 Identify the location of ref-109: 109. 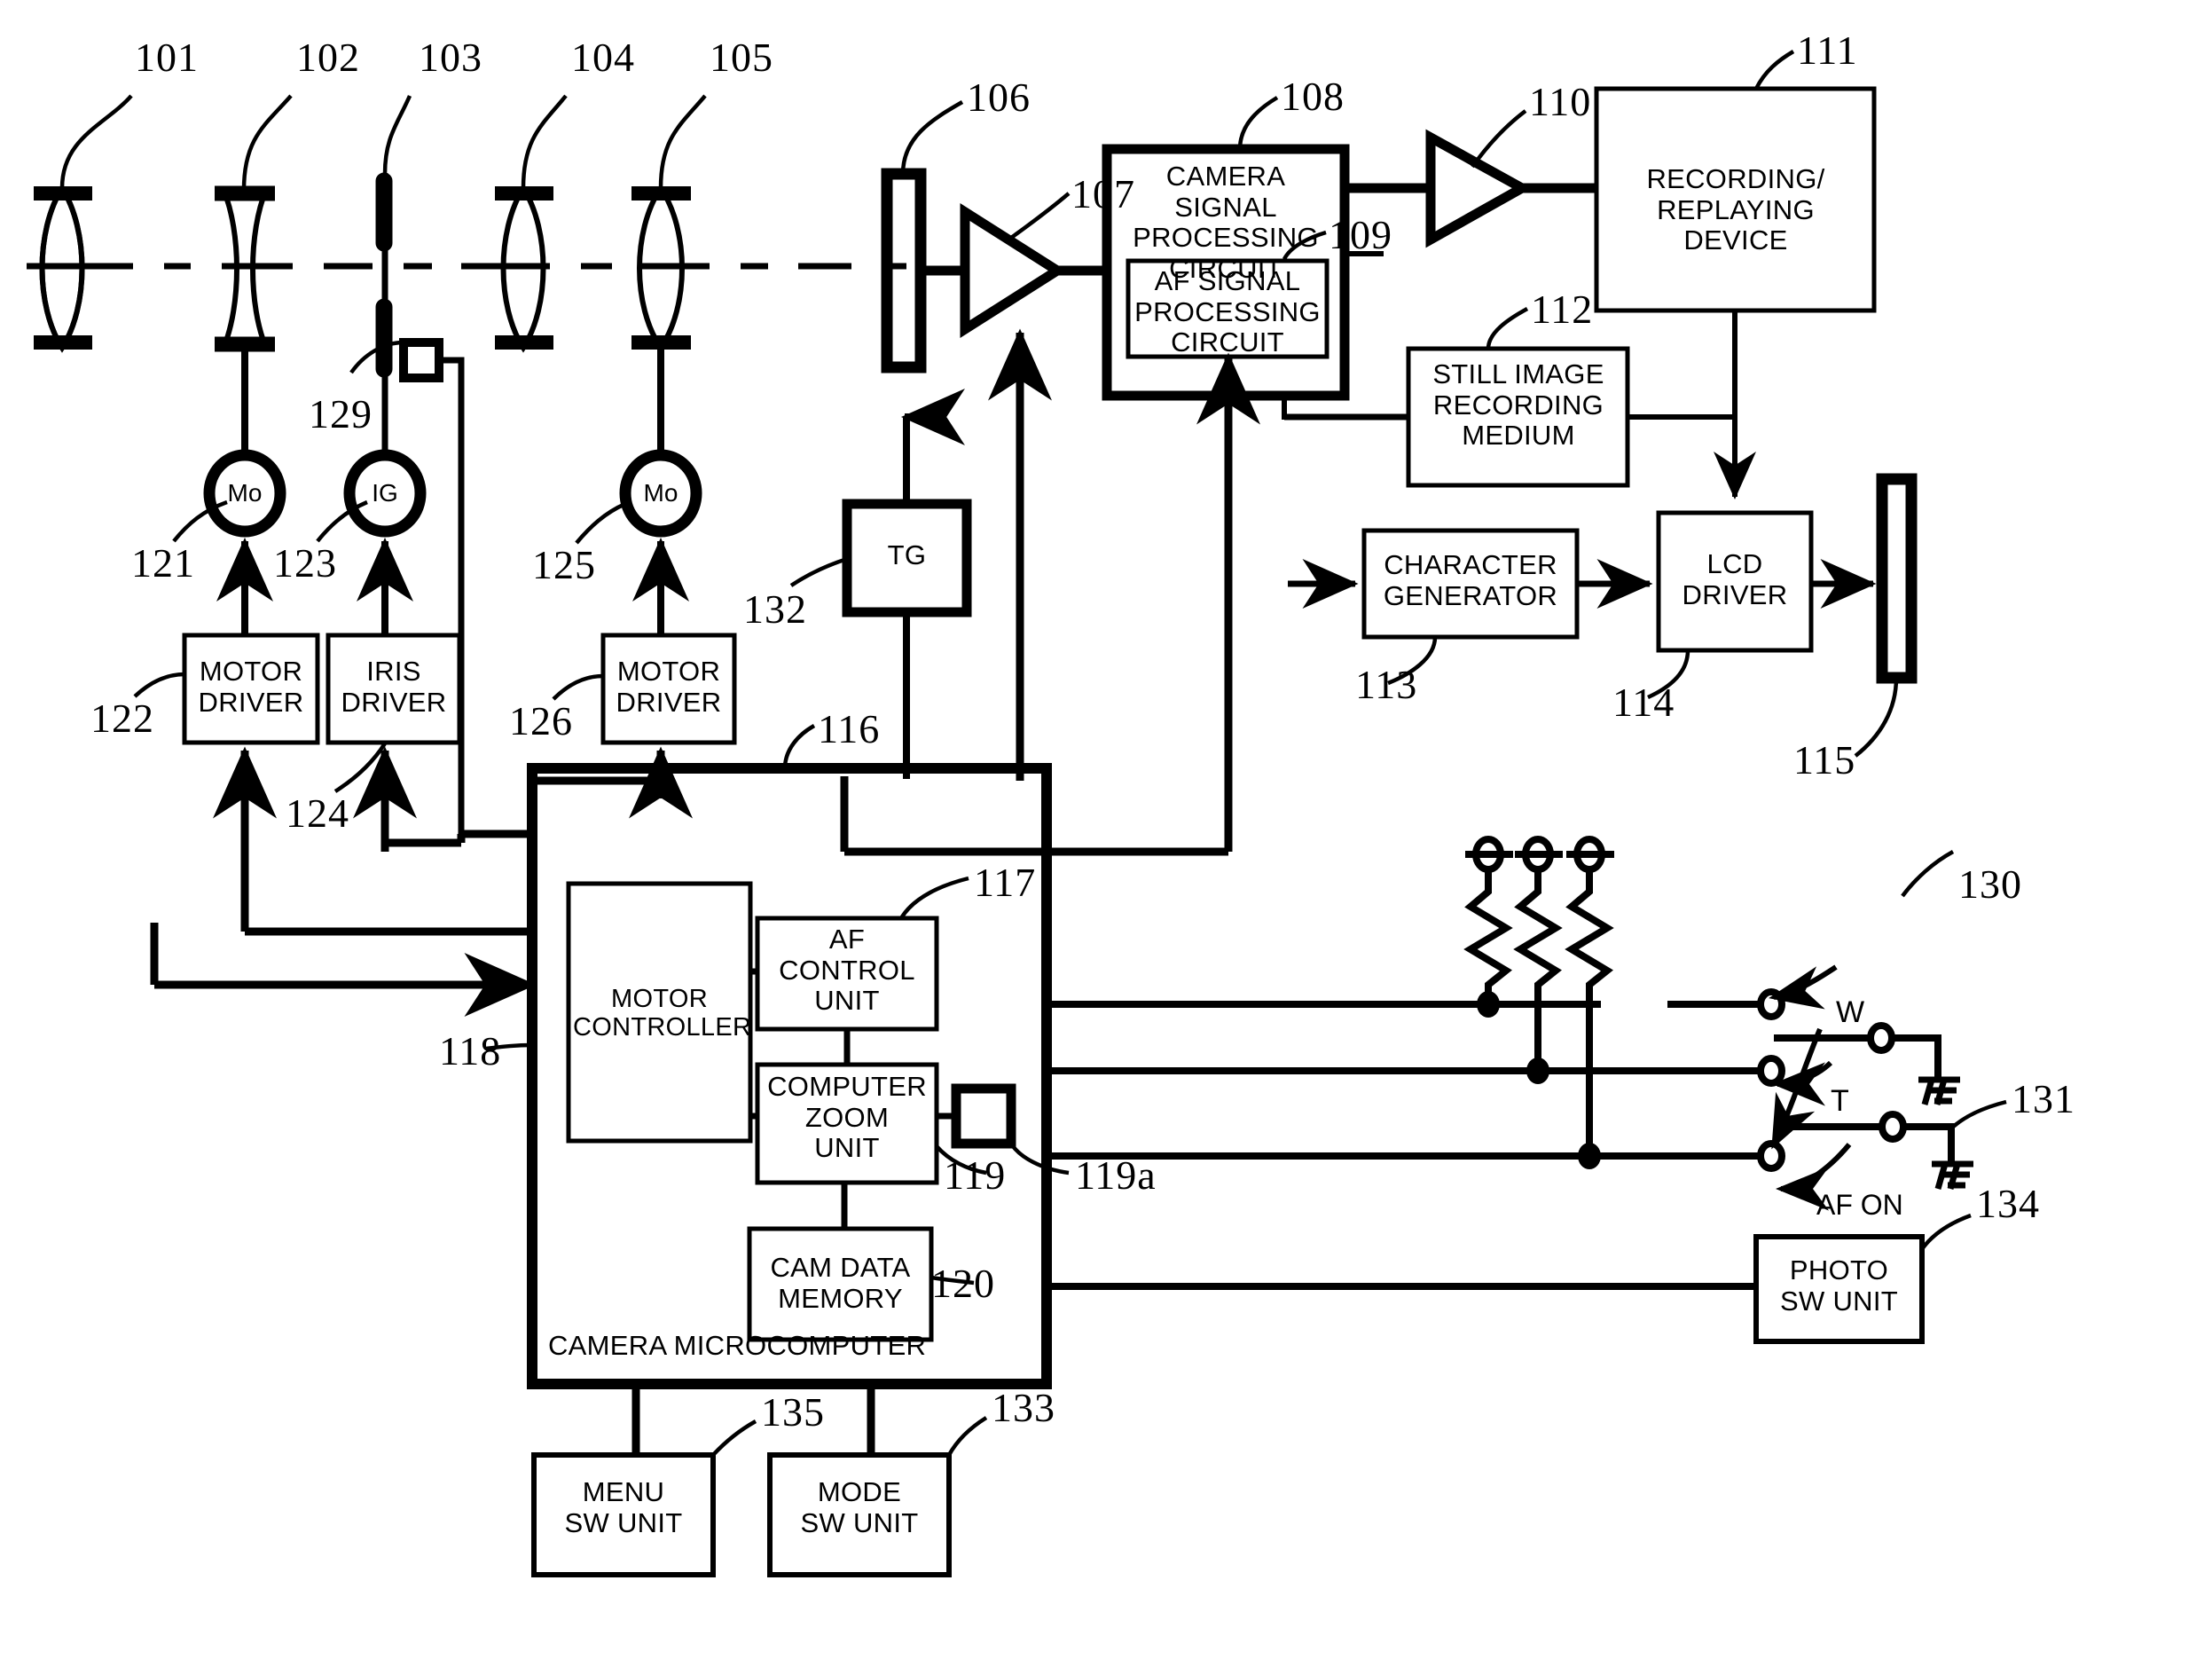
(1360, 234).